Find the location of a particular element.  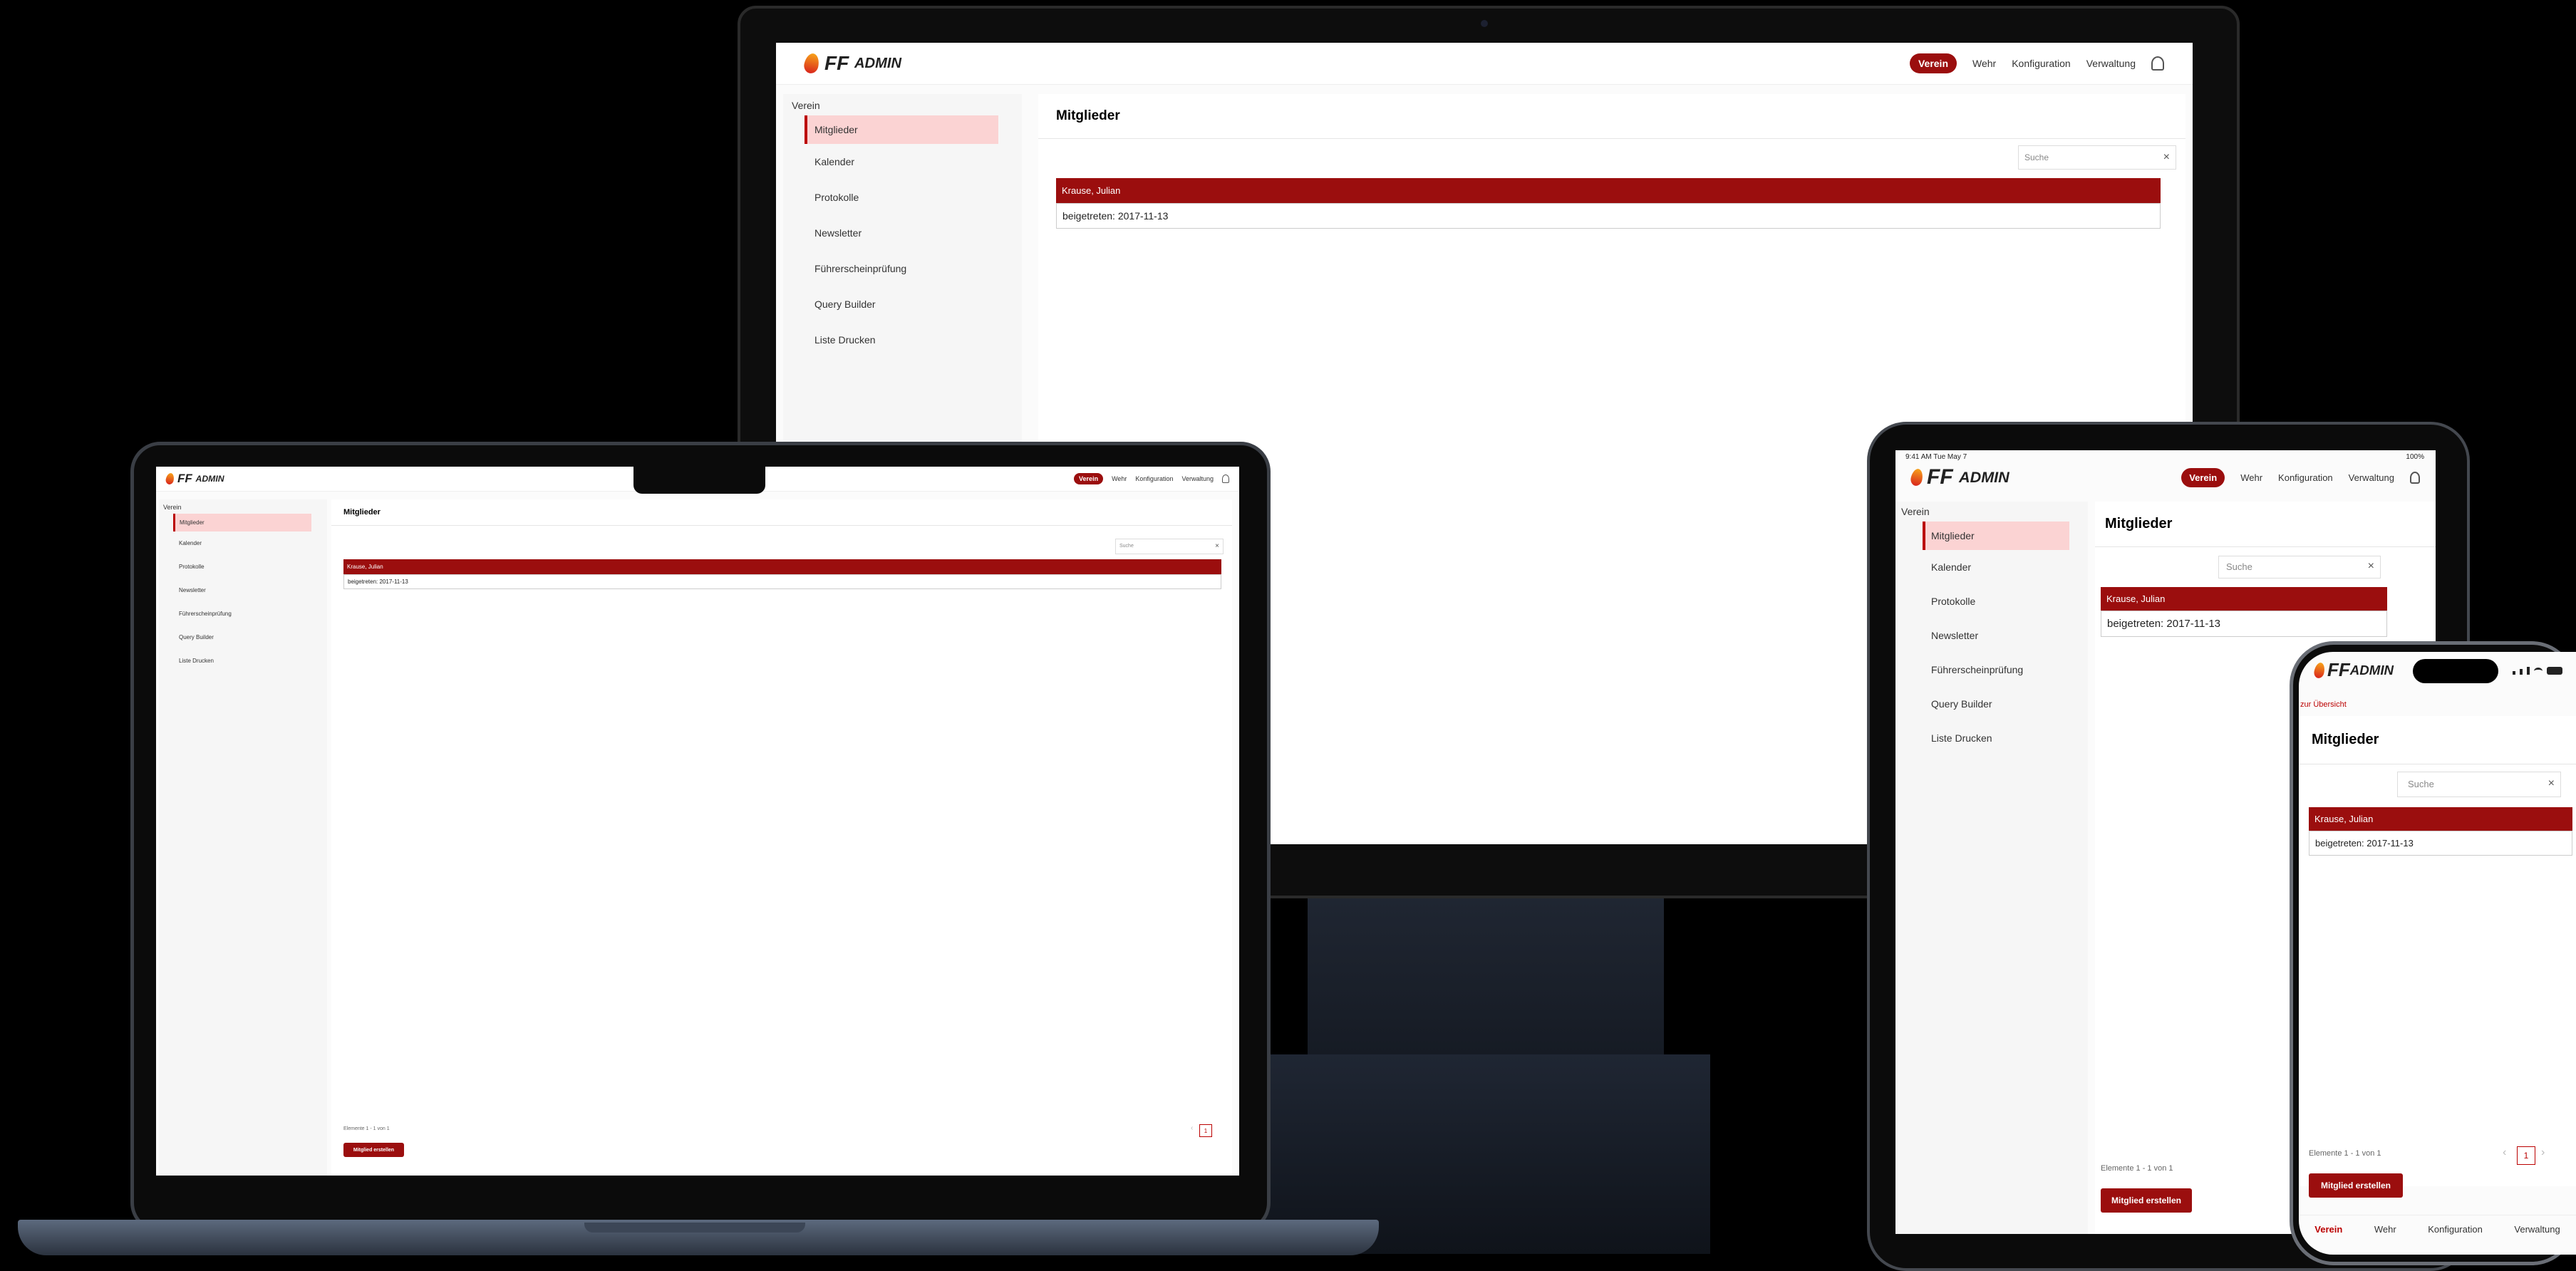

tab-verwaltung: Verwaltung is located at coordinates (2537, 1229).